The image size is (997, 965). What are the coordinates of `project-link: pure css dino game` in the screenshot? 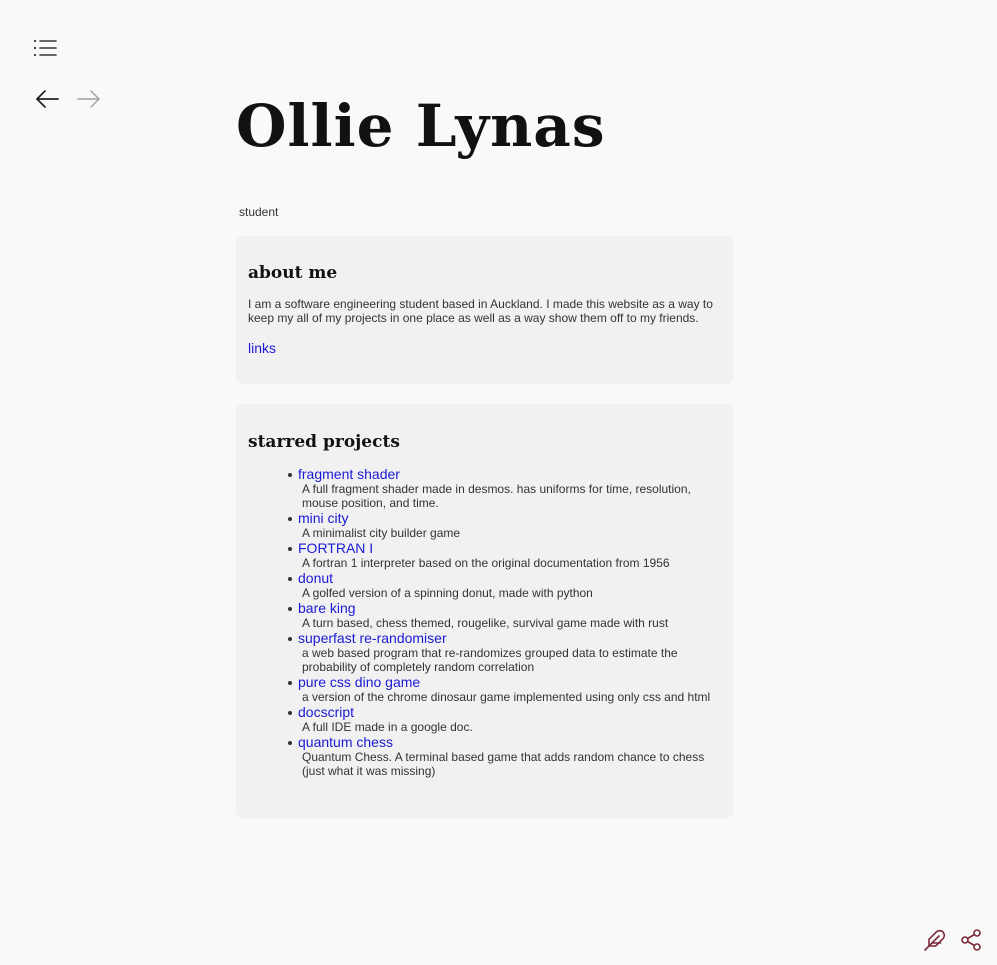 It's located at (509, 682).